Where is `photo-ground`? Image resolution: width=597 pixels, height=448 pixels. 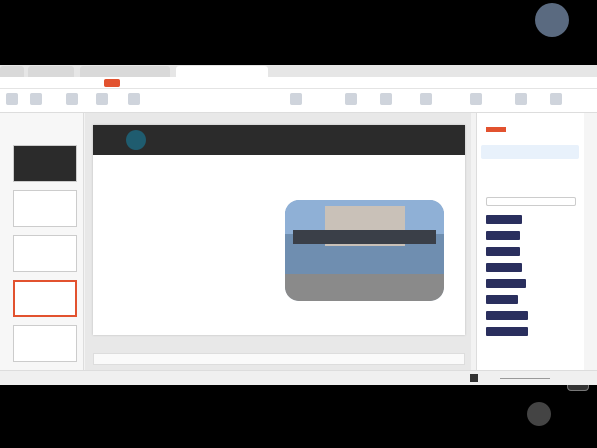 photo-ground is located at coordinates (364, 287).